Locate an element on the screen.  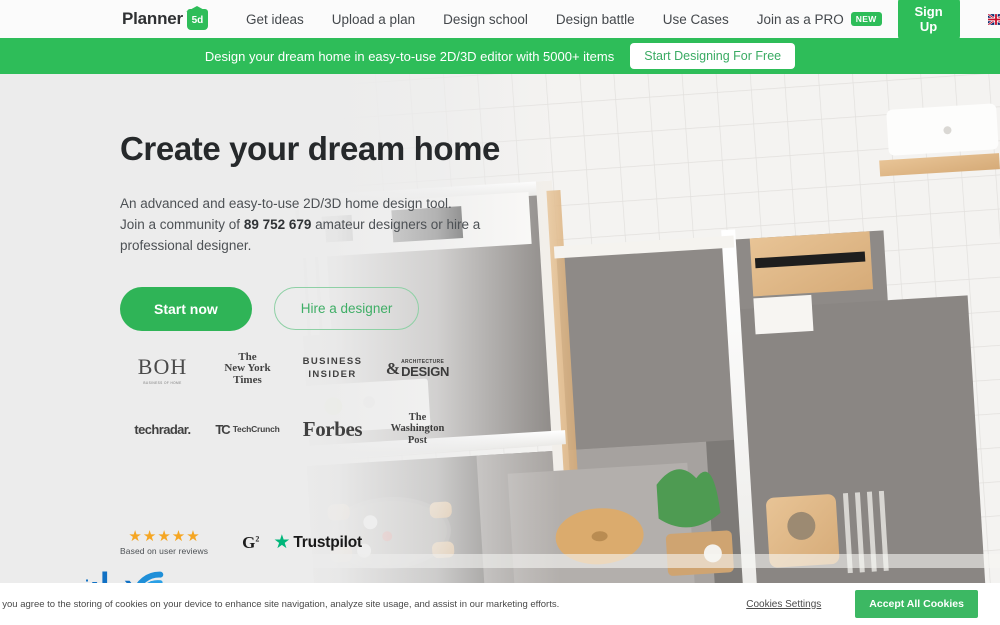
cookie-actions: Cookies Settings Accept All Cookies is located at coordinates (862, 604).